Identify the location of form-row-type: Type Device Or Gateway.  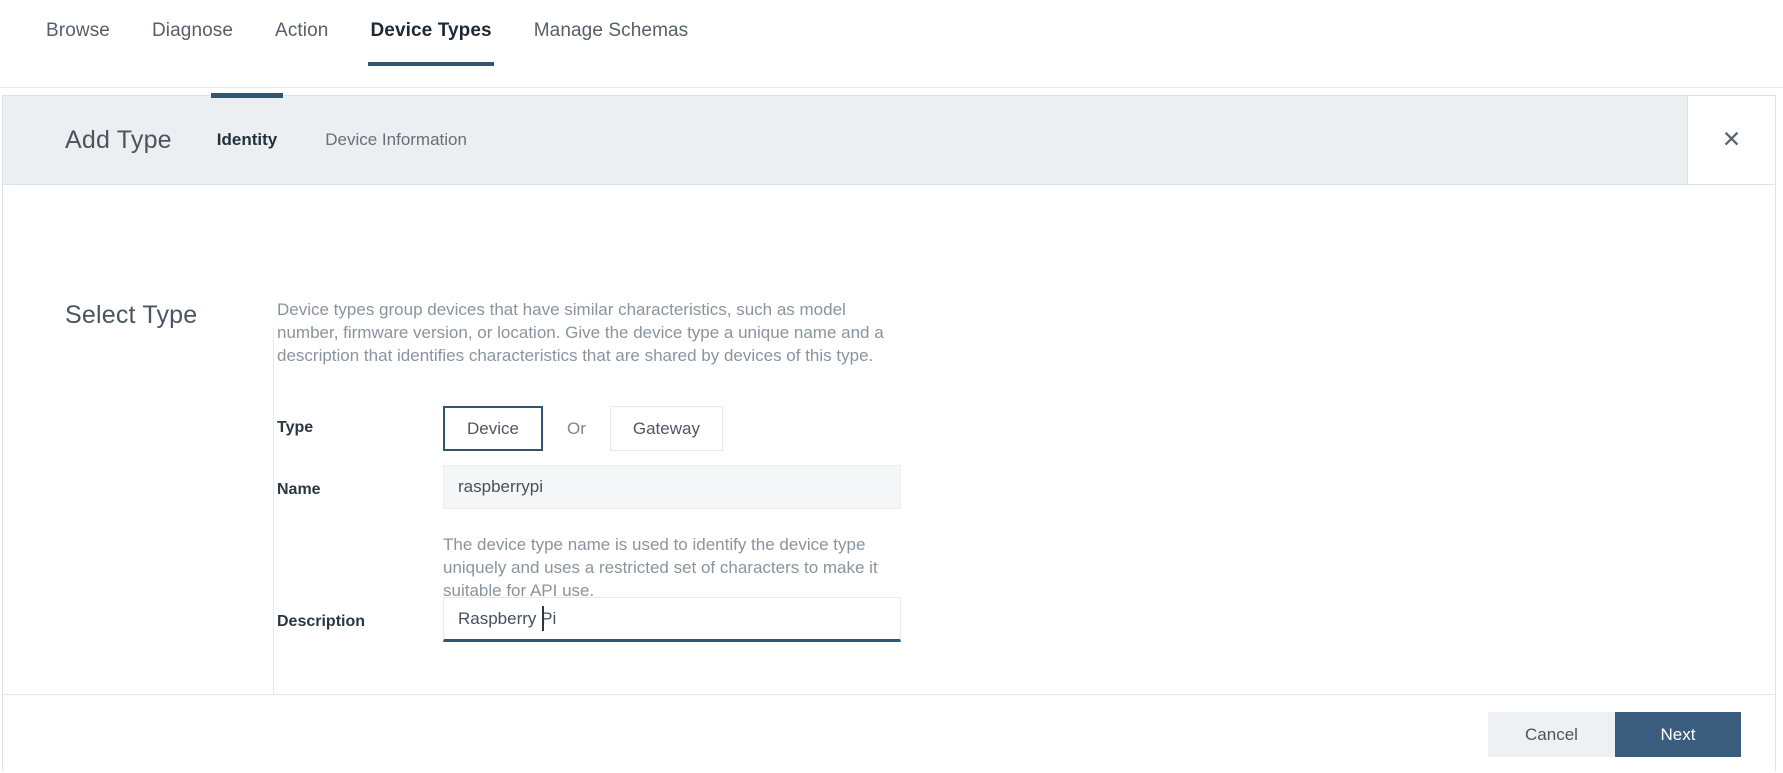
(500, 428).